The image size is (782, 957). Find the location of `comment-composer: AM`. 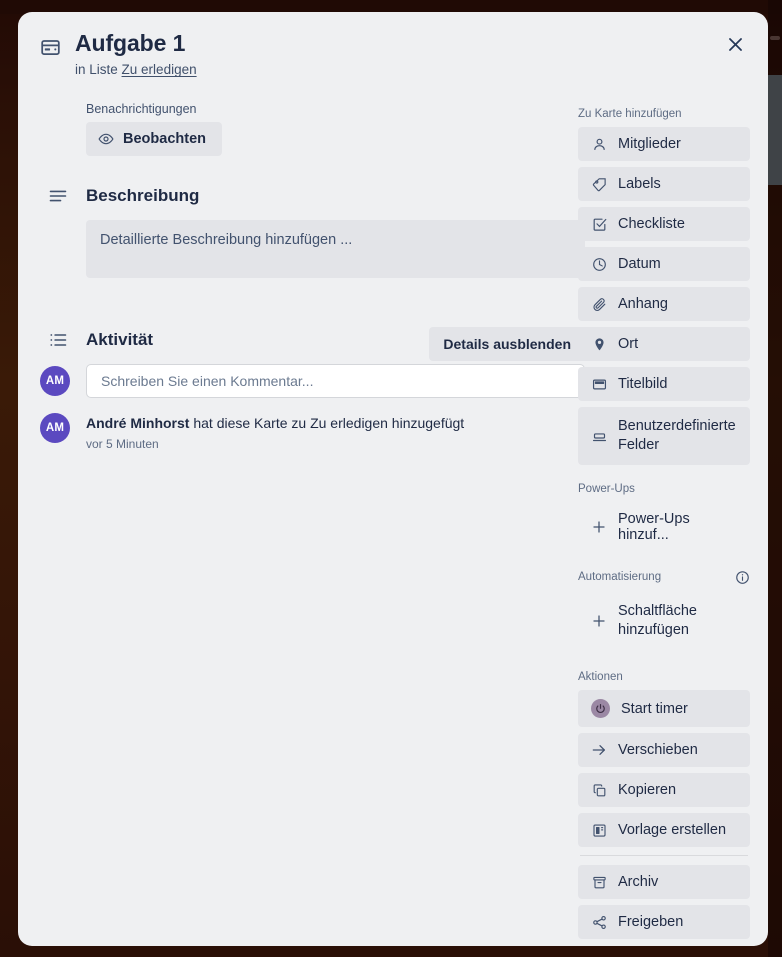

comment-composer: AM is located at coordinates (312, 381).